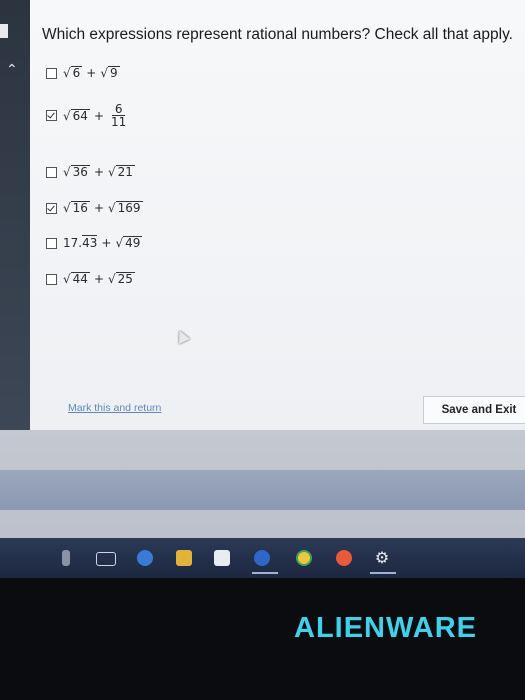  What do you see at coordinates (145, 558) in the screenshot?
I see `cortana-icon` at bounding box center [145, 558].